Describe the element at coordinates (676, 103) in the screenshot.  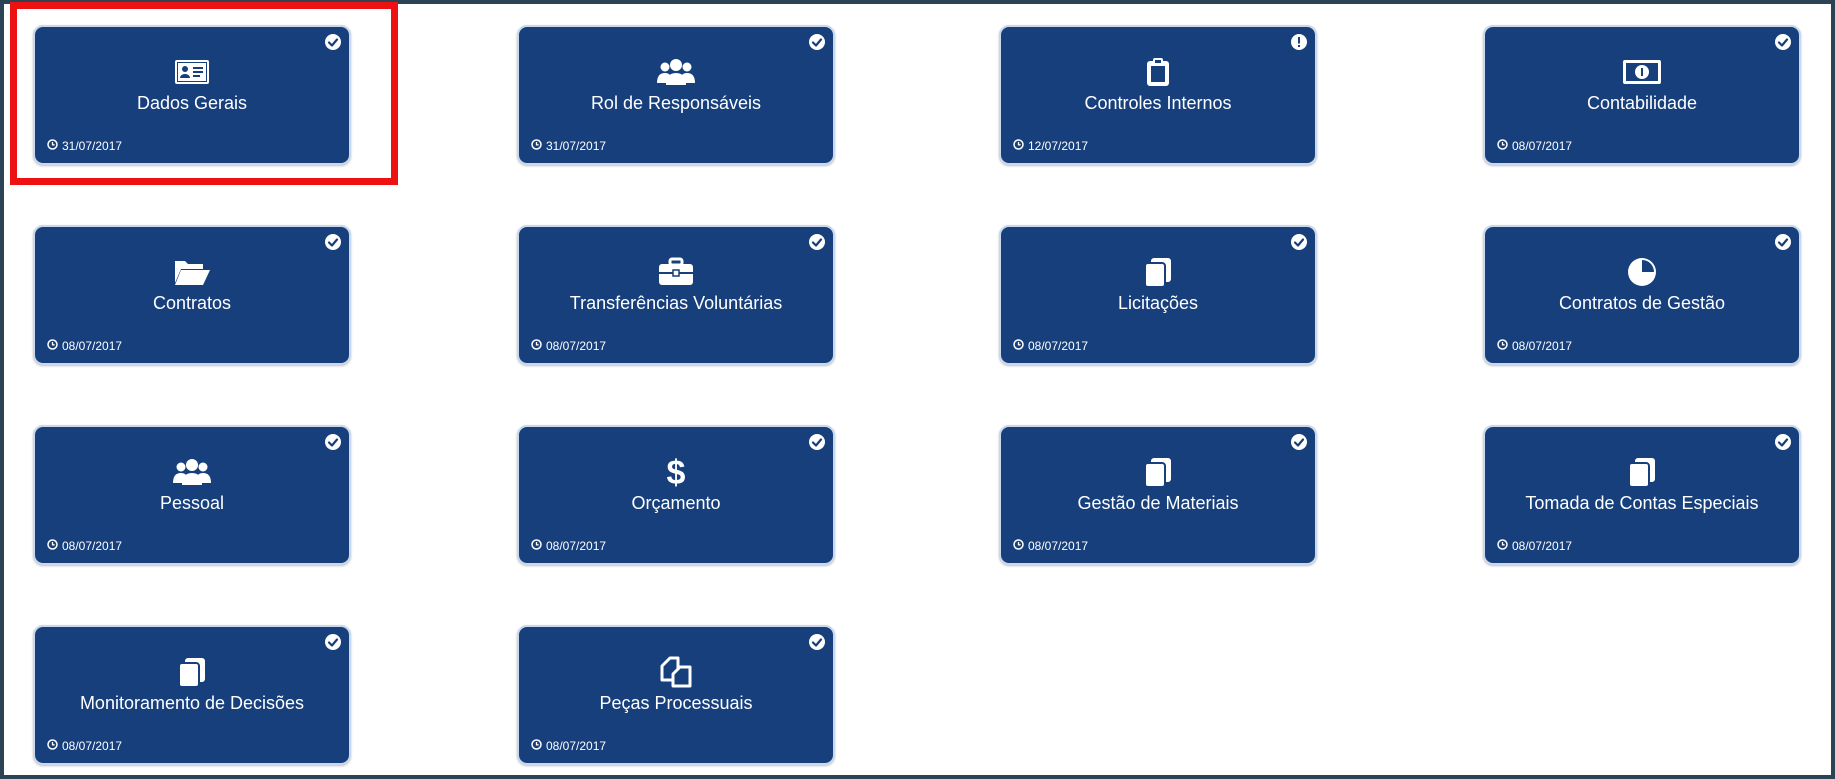
I see `card-title: Rol de Responsáveis` at that location.